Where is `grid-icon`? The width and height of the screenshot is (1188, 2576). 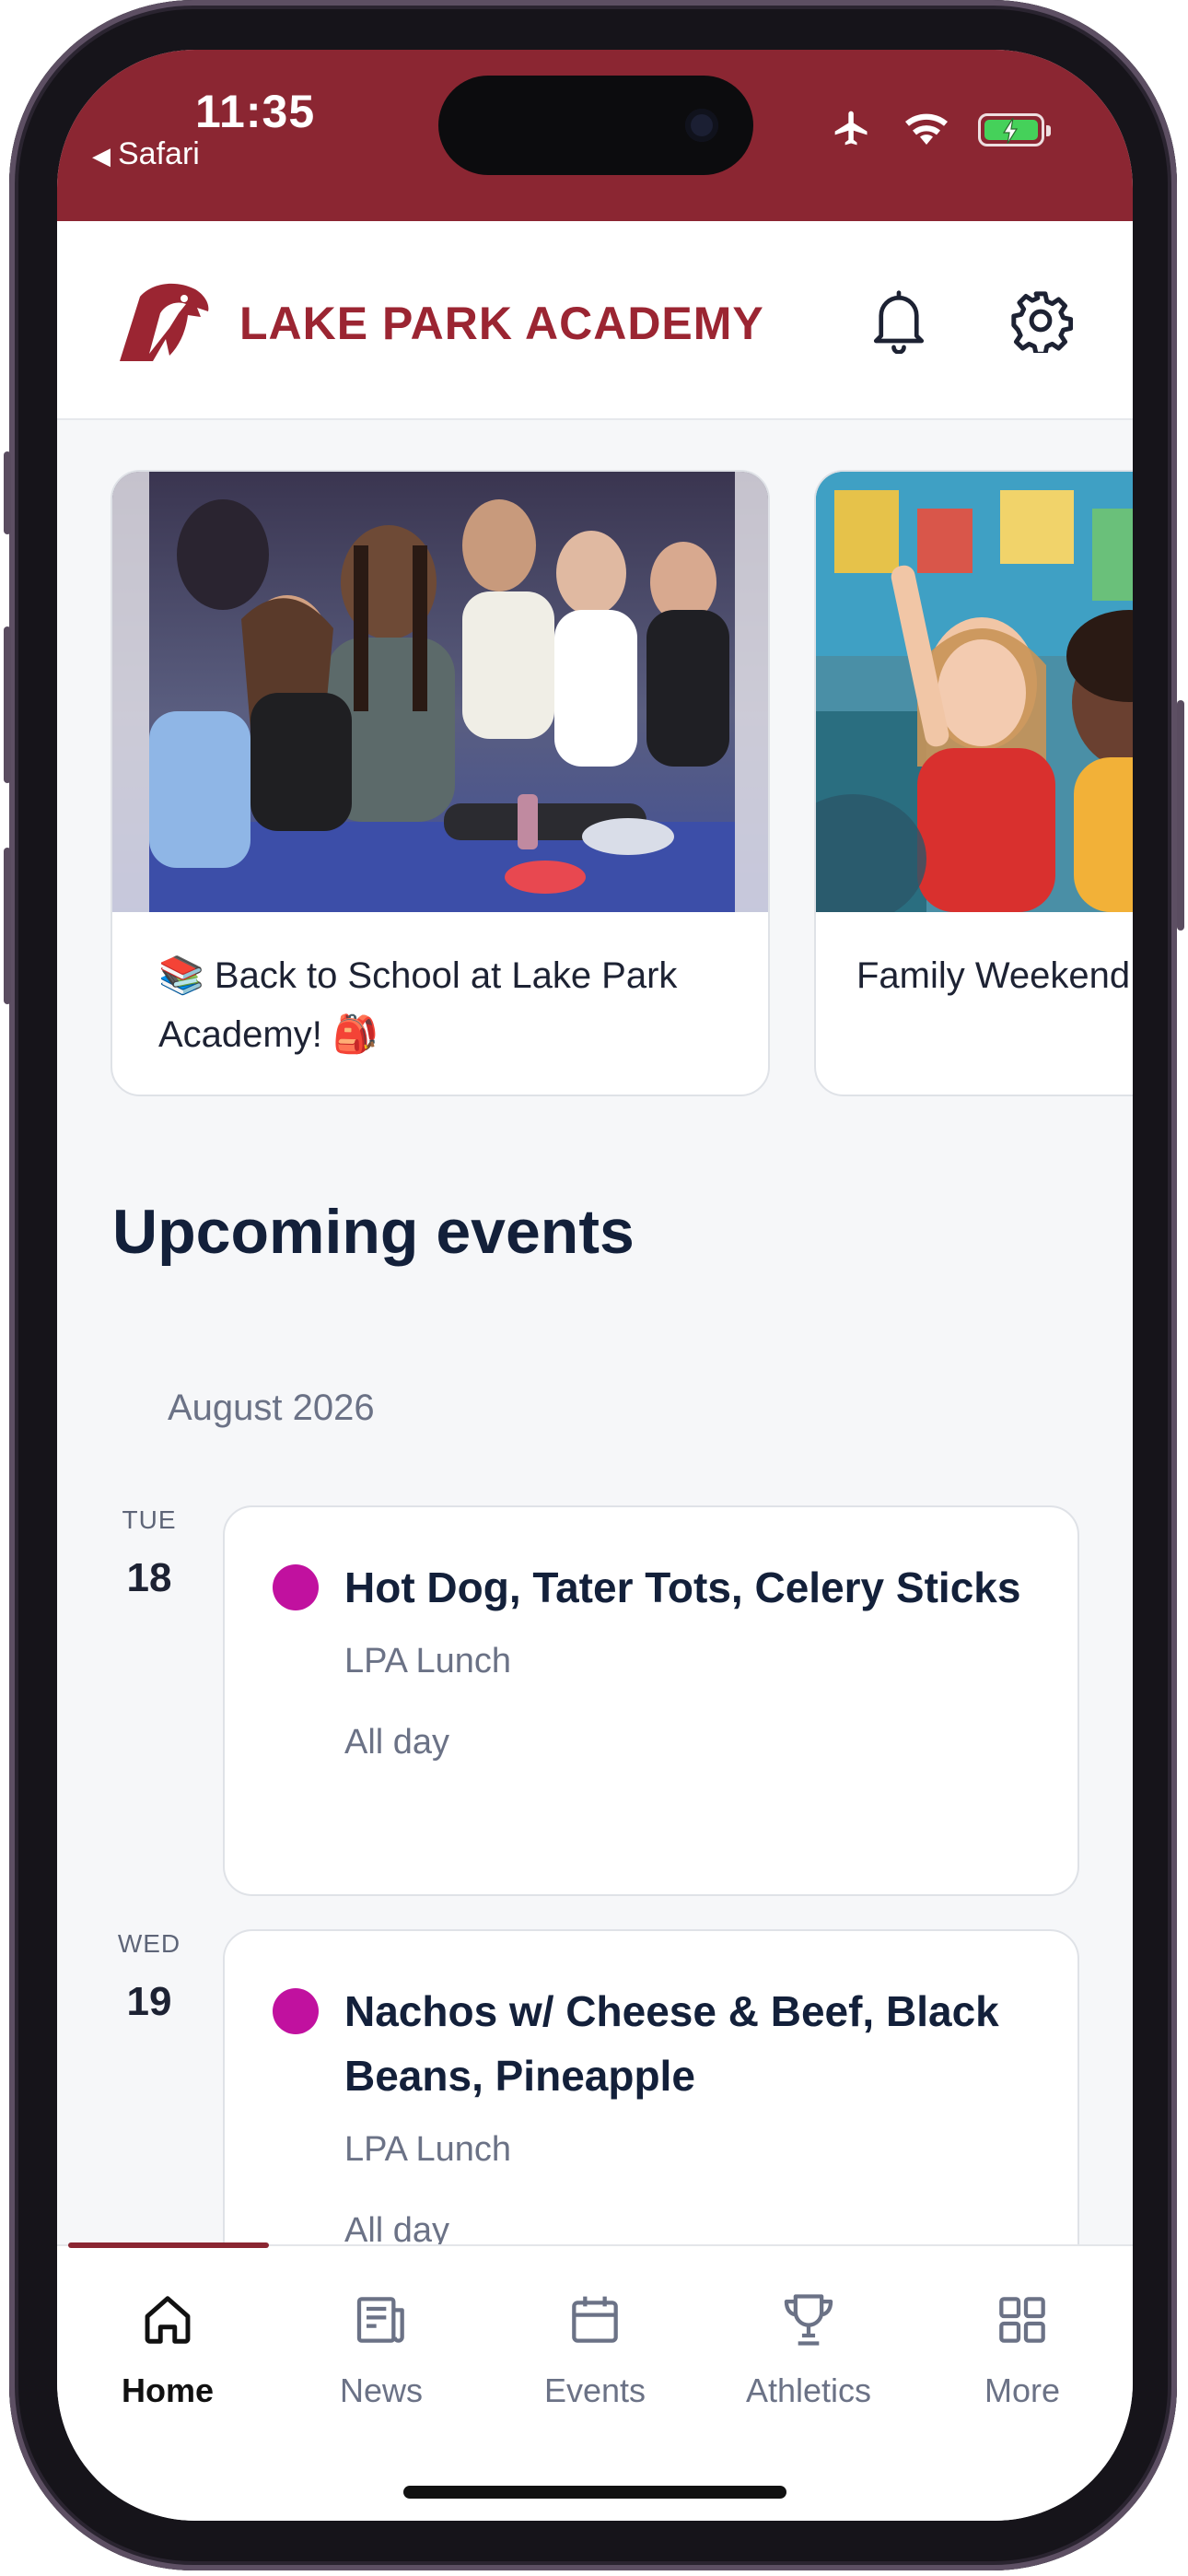
grid-icon is located at coordinates (1022, 2320).